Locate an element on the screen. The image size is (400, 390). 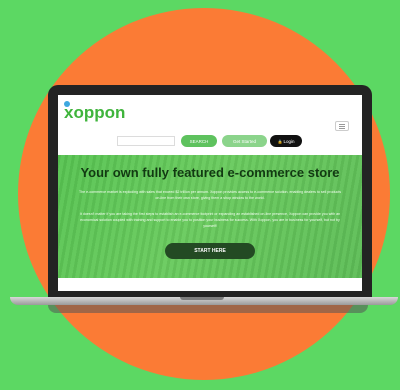
get-started-button: Get Started is located at coordinates (244, 141).